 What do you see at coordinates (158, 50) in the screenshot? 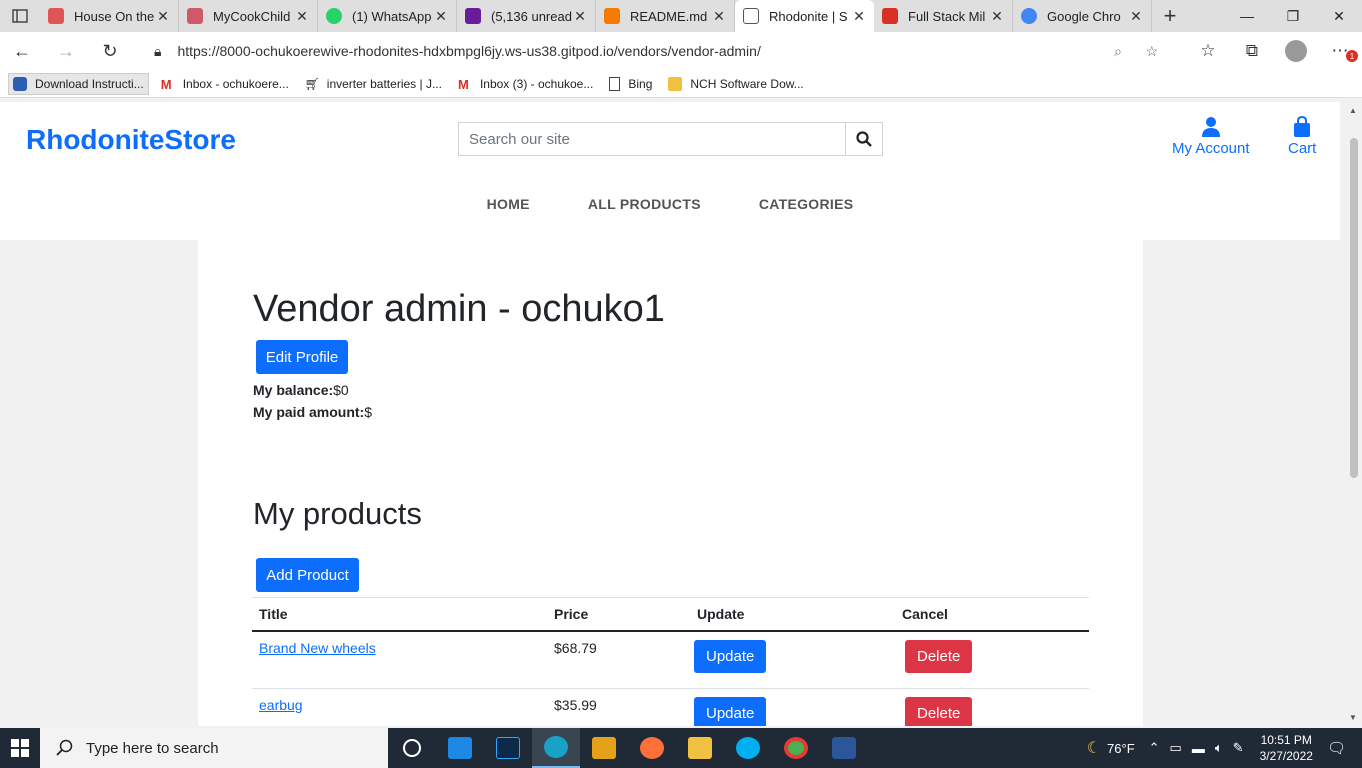
I see `lock-icon: 🔒︎` at bounding box center [158, 50].